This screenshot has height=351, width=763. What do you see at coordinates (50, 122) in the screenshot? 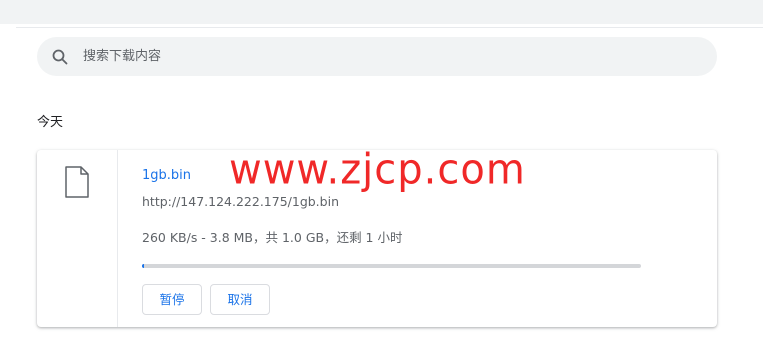
I see `date-section-heading: 今天` at bounding box center [50, 122].